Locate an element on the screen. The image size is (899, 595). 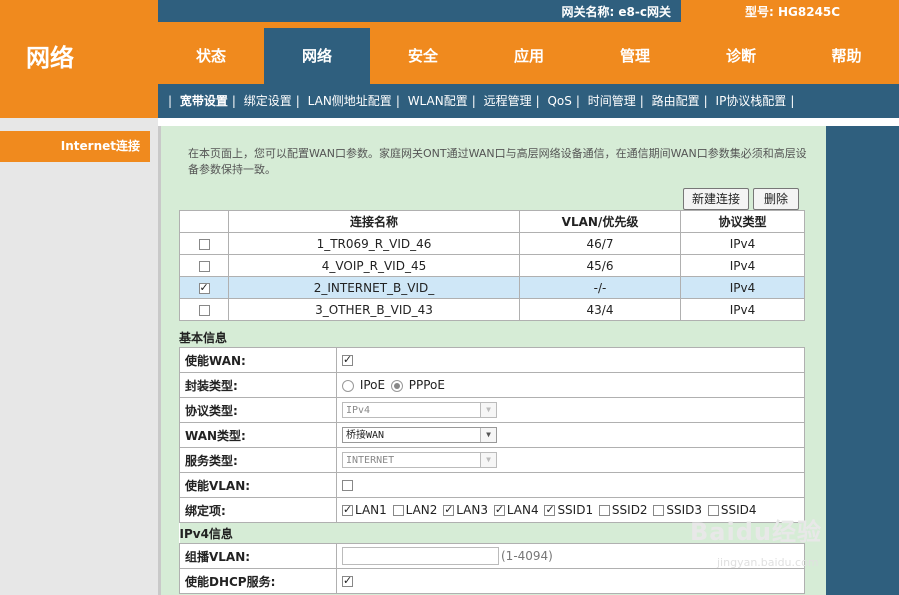
multicast-vlan-input is located at coordinates (420, 556).